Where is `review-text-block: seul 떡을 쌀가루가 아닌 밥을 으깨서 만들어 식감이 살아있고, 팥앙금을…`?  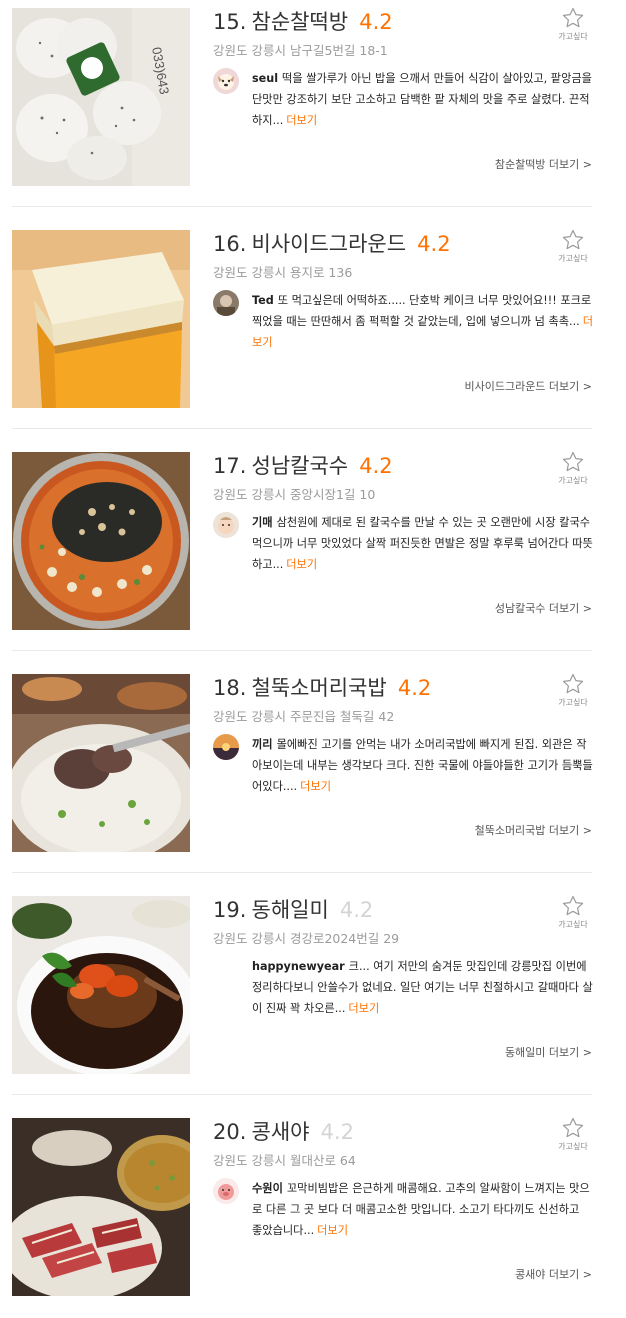
review-text-block: seul 떡을 쌀가루가 아닌 밥을 으깨서 만들어 식감이 살아있고, 팥앙금을… is located at coordinates (422, 99).